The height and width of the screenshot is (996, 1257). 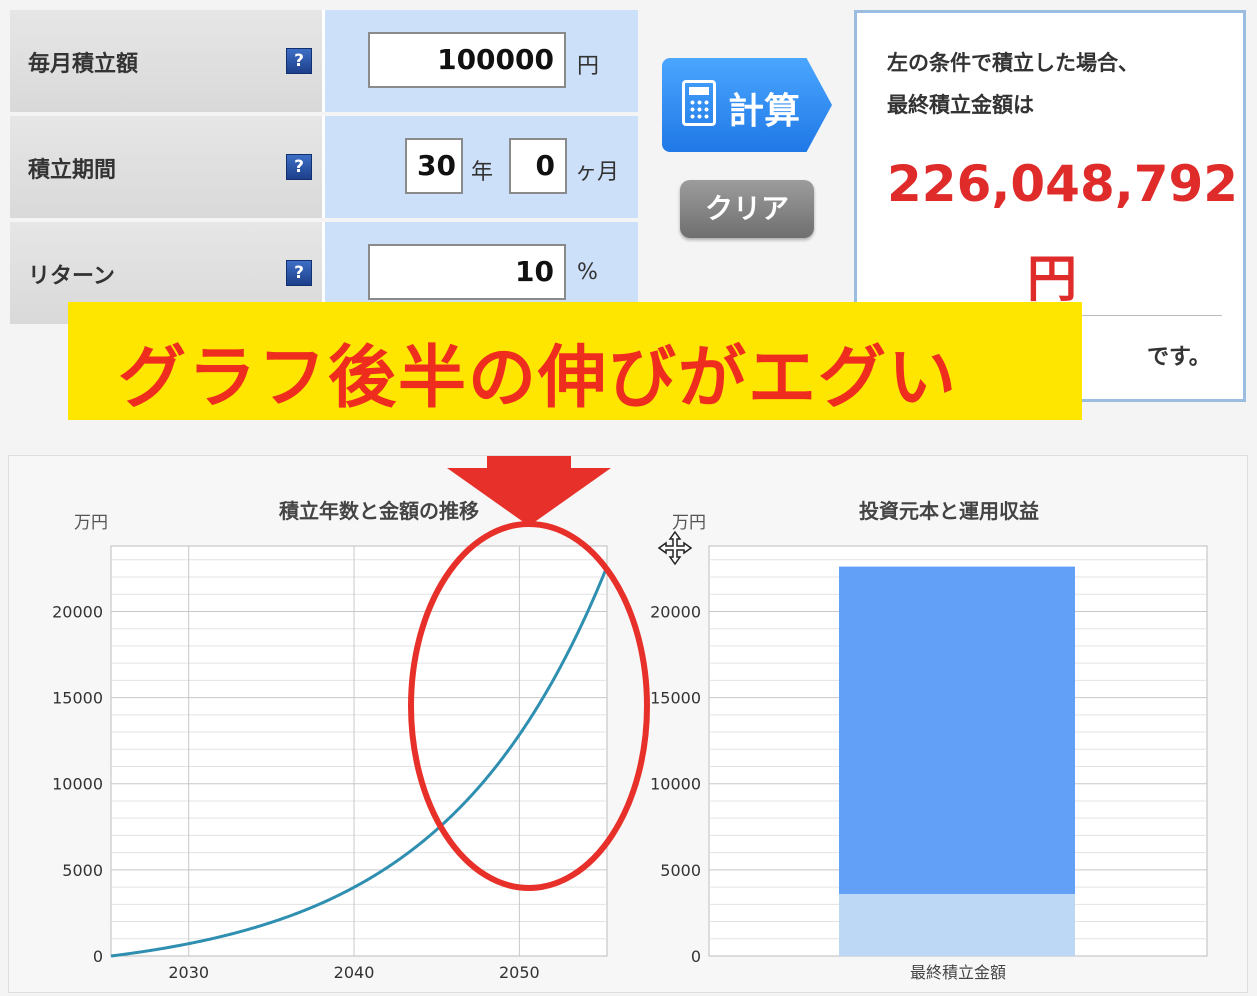 I want to click on years-unit: 年, so click(x=482, y=172).